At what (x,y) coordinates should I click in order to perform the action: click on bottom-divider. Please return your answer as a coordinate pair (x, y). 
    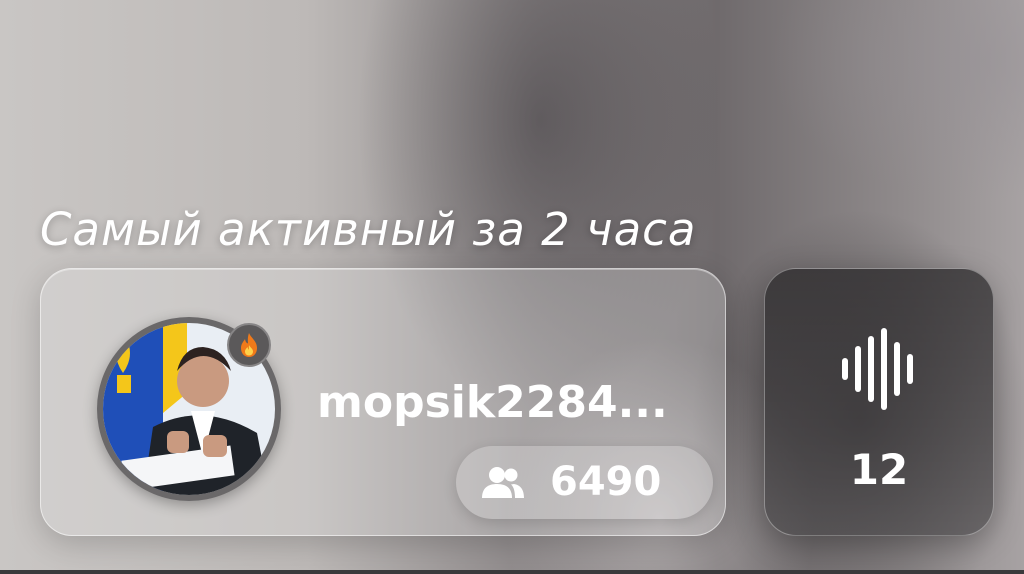
    Looking at the image, I should click on (512, 572).